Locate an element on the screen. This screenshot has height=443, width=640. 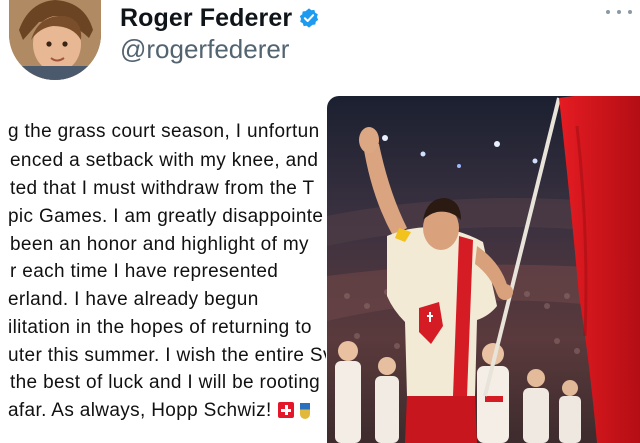
tweet-line: erland. I have already begun is located at coordinates (133, 299).